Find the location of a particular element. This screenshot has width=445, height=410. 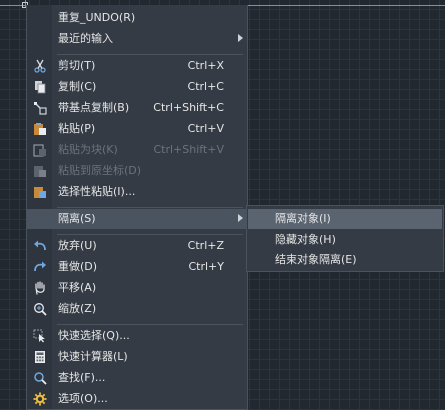

copy-with-basepoint-icon is located at coordinates (40, 108).